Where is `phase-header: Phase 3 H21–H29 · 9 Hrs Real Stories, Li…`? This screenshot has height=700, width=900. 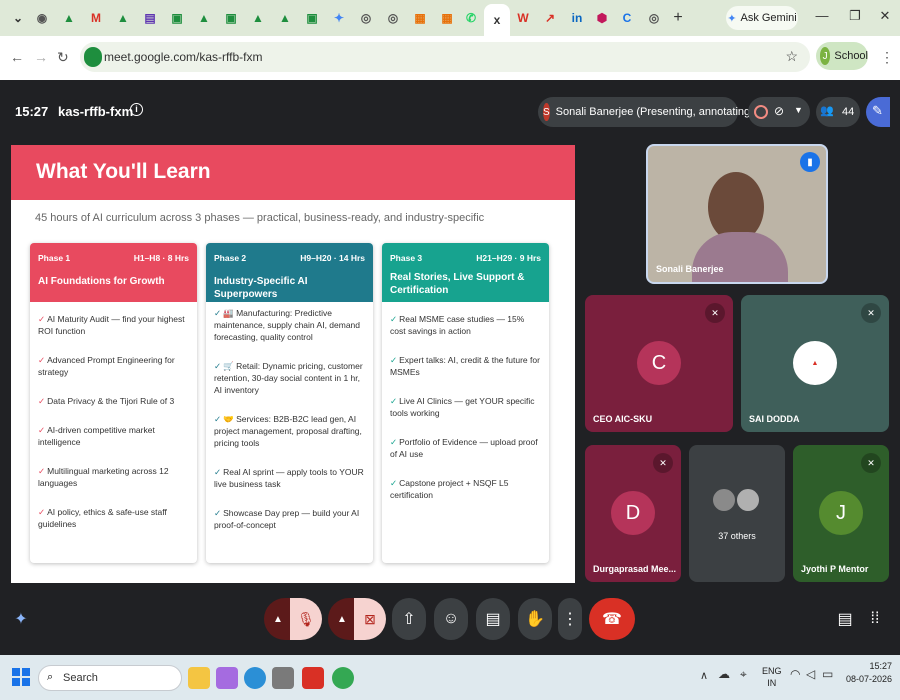 phase-header: Phase 3 H21–H29 · 9 Hrs Real Stories, Li… is located at coordinates (465, 272).